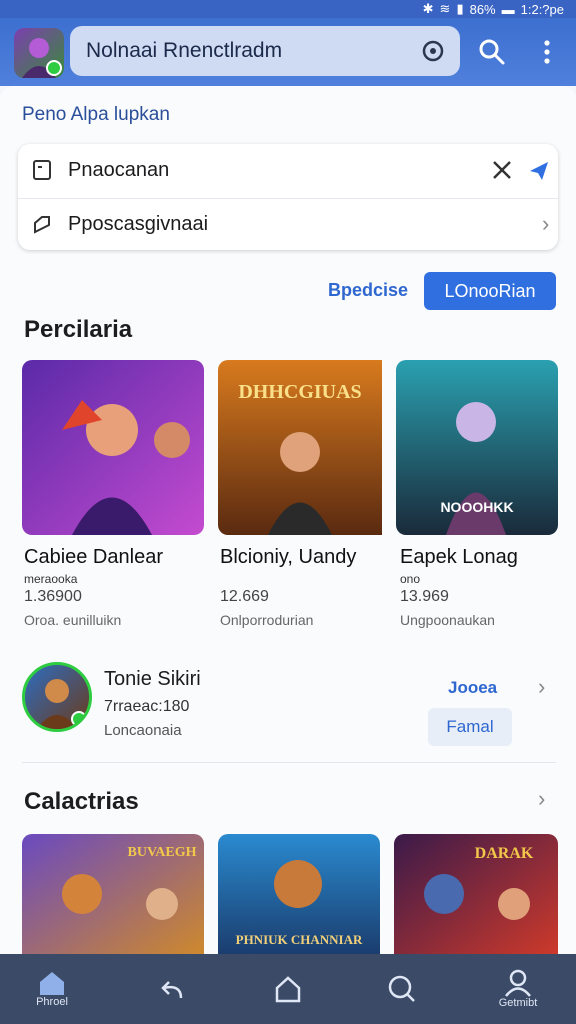 The height and width of the screenshot is (1024, 576). I want to click on profile-link: Jooea, so click(472, 688).